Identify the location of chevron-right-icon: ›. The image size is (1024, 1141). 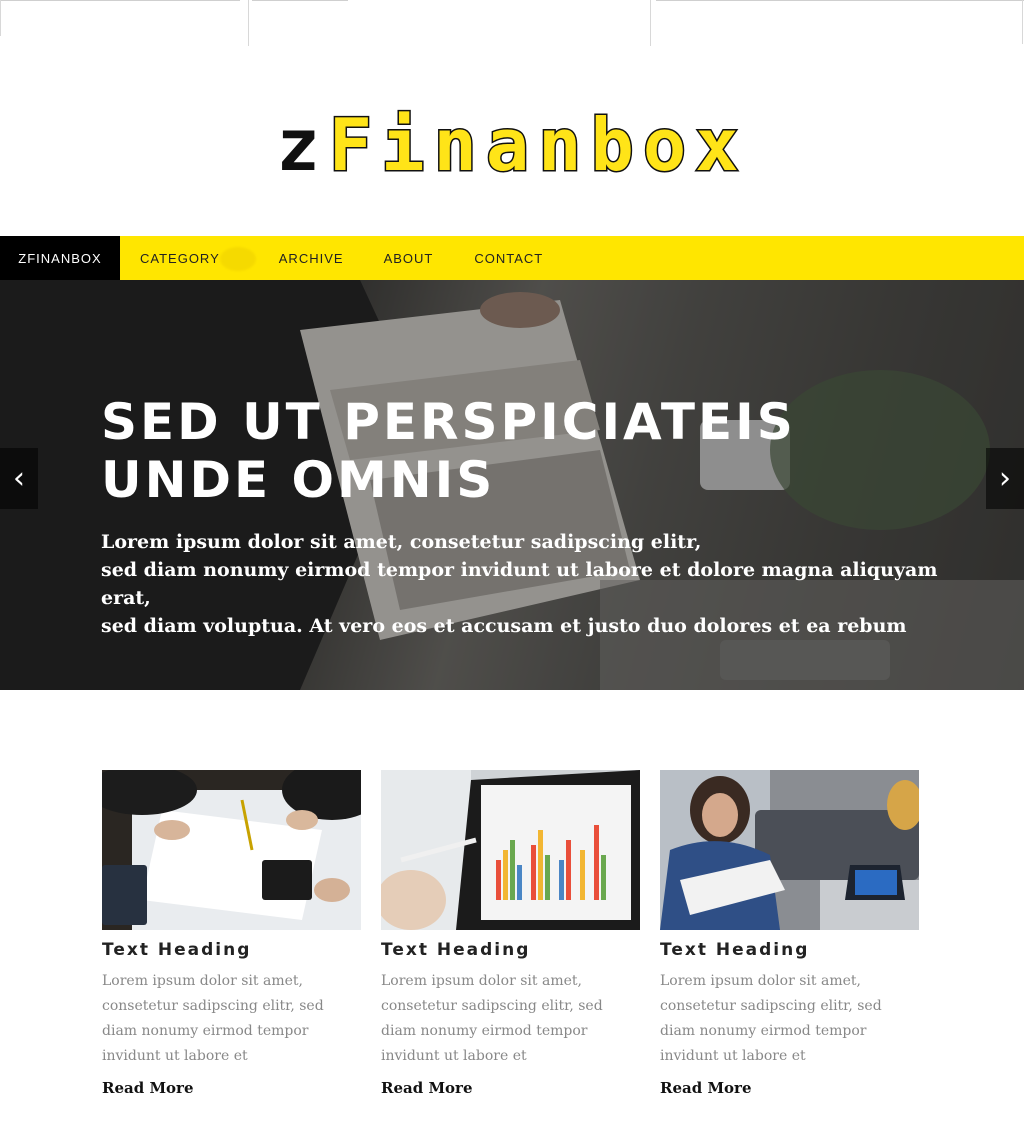
(1005, 478).